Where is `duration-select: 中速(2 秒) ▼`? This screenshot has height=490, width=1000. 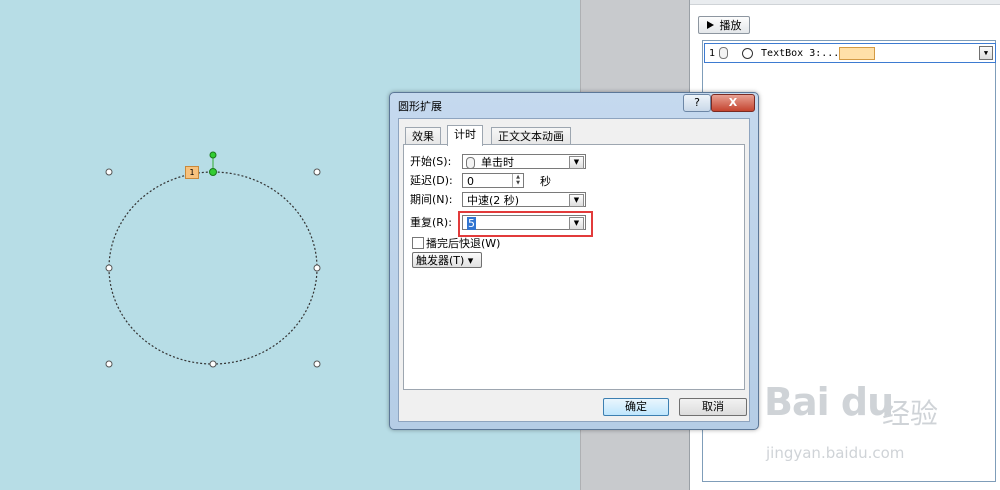 duration-select: 中速(2 秒) ▼ is located at coordinates (524, 199).